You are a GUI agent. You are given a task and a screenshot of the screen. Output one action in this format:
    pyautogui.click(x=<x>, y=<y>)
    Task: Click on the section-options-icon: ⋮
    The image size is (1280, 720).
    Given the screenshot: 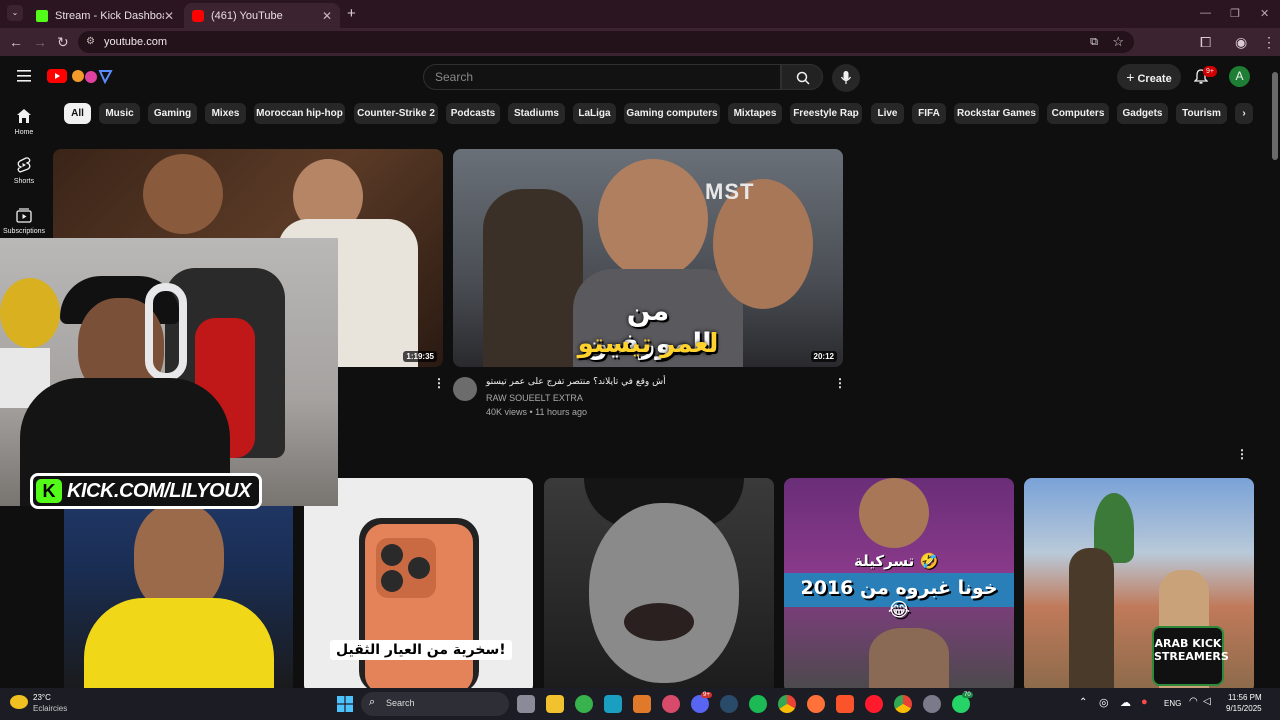 What is the action you would take?
    pyautogui.click(x=1242, y=454)
    